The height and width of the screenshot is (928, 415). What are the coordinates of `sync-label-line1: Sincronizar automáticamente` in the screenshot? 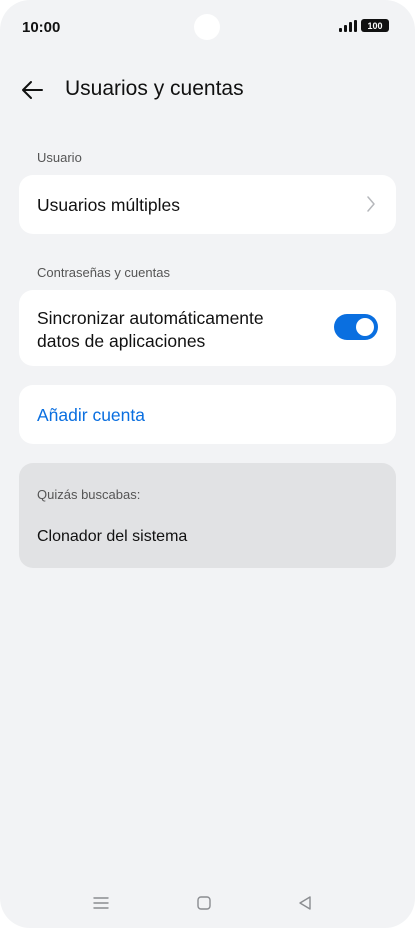 It's located at (150, 318).